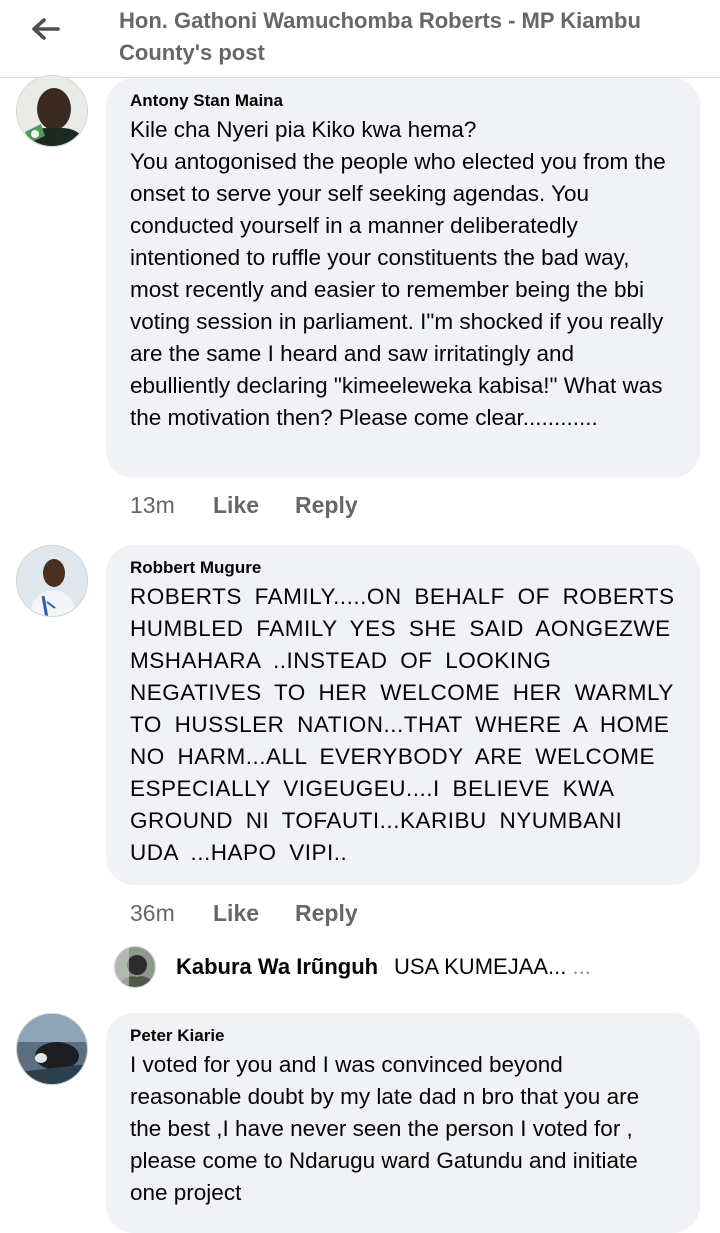  Describe the element at coordinates (45, 29) in the screenshot. I see `back-arrow-icon` at that location.